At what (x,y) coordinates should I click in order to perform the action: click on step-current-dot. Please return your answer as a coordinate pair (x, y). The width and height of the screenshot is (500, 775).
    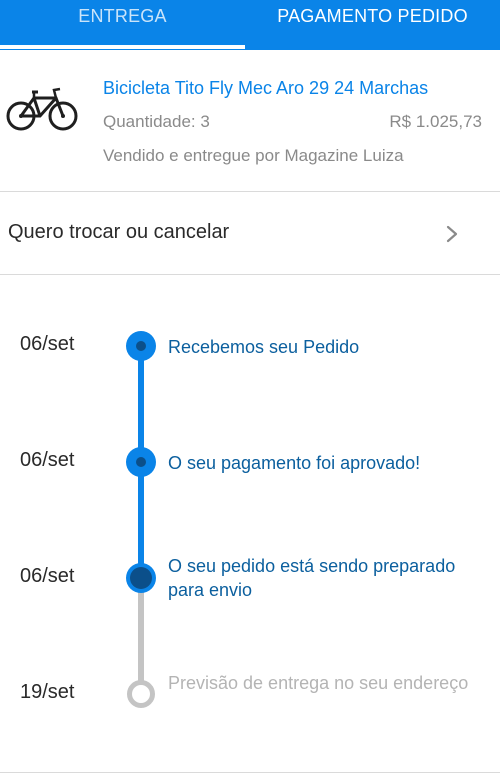
    Looking at the image, I should click on (141, 578).